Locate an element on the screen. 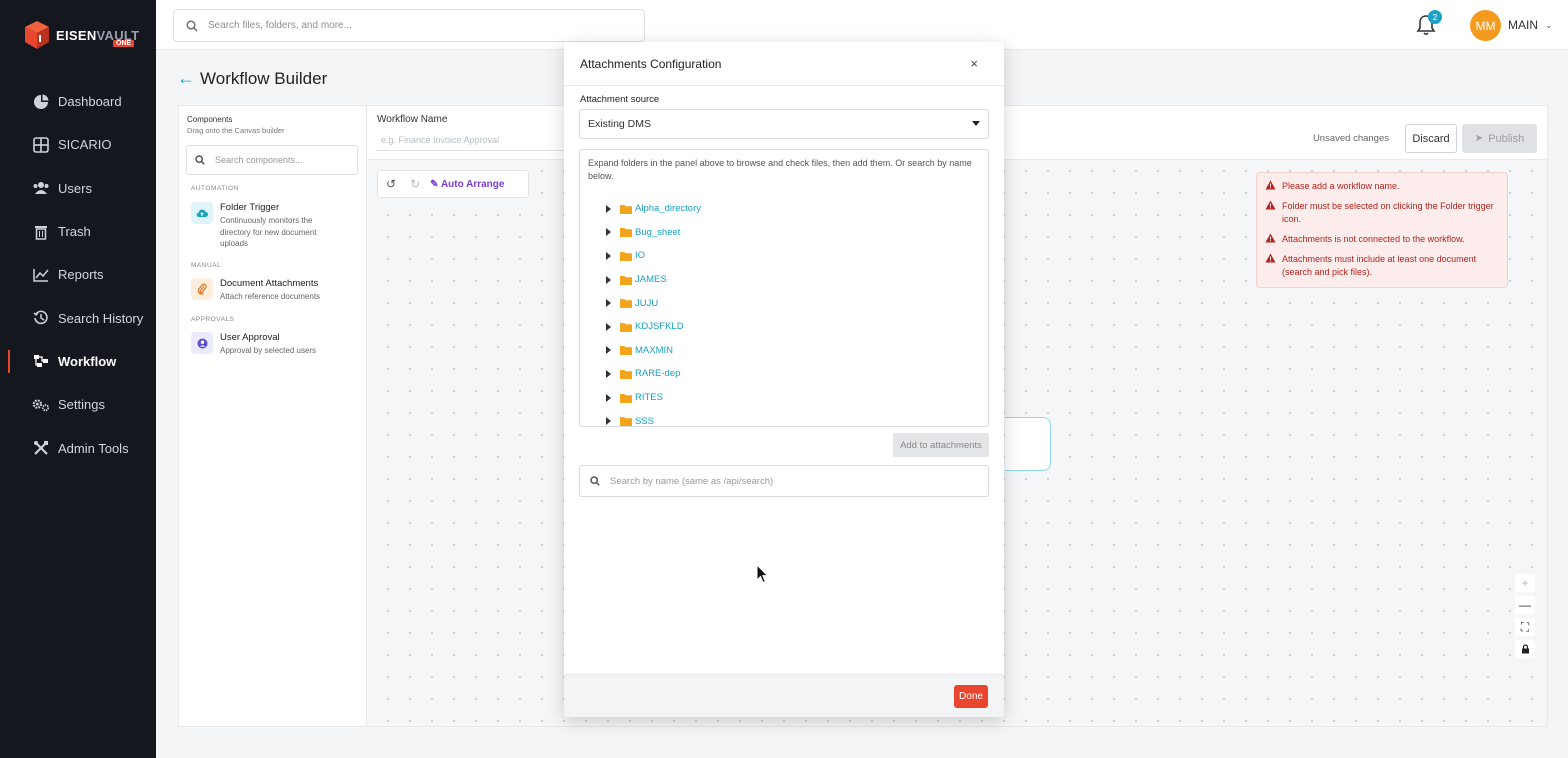  folder-row: RARE-dep is located at coordinates (653, 374).